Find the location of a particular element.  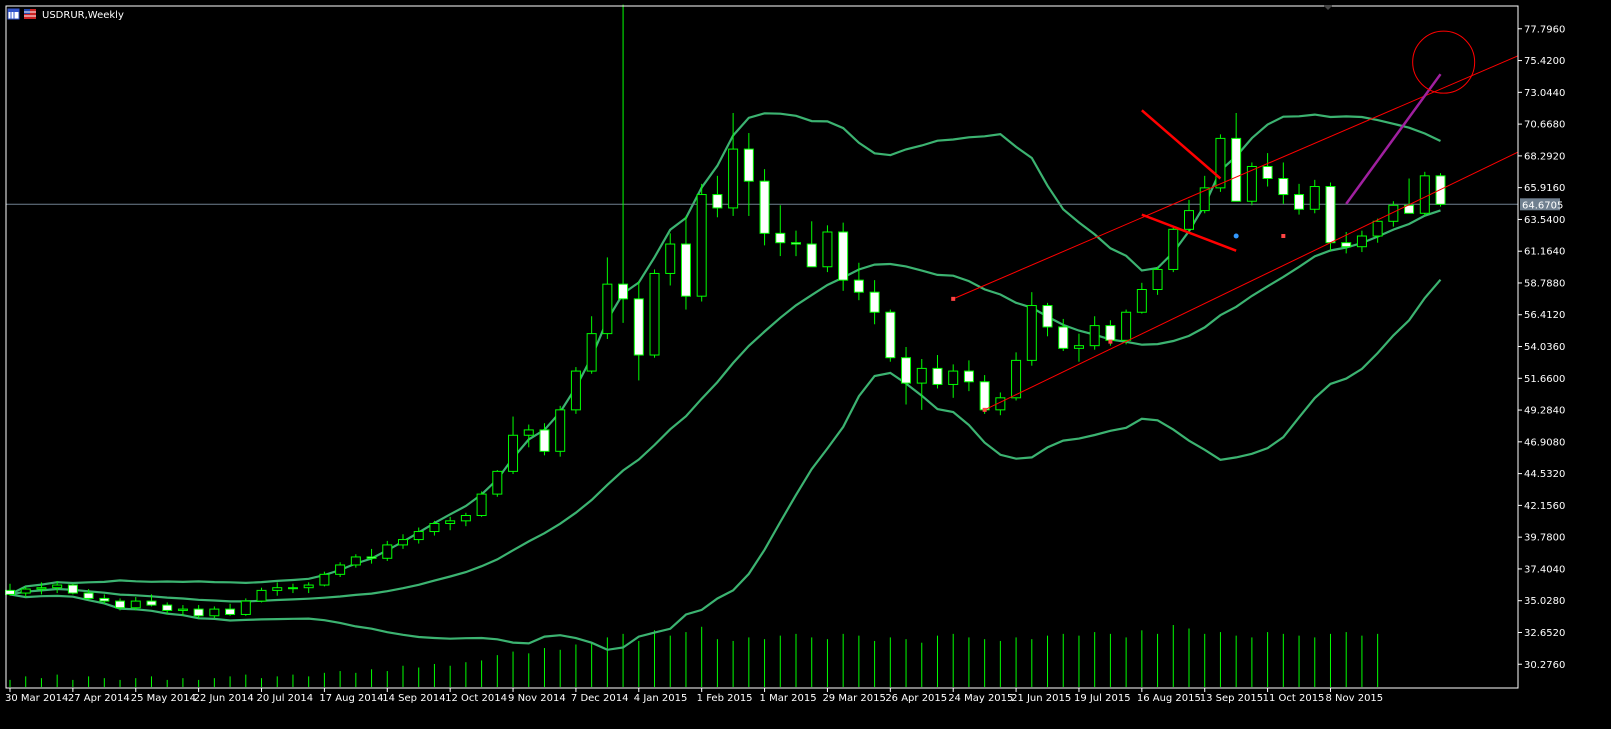

x-tick-label: 25 May 2014 is located at coordinates (163, 698).